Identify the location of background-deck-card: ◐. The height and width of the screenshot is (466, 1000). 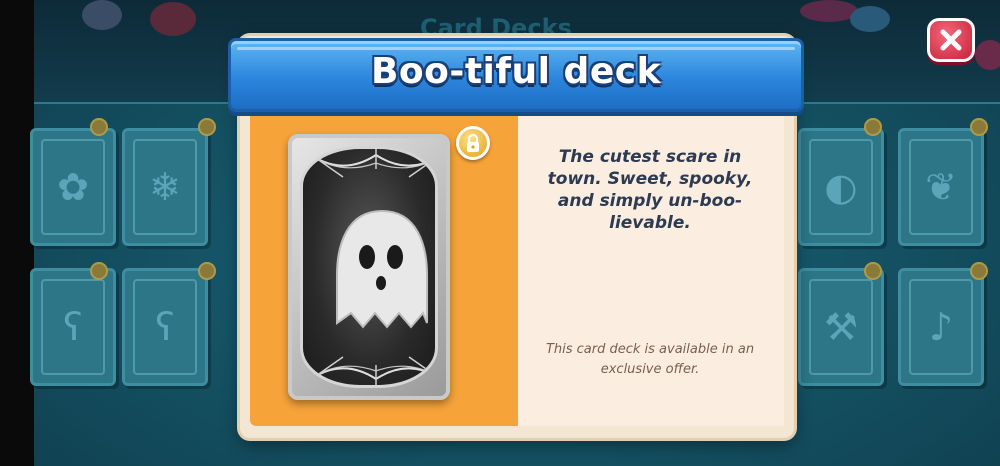
(841, 187).